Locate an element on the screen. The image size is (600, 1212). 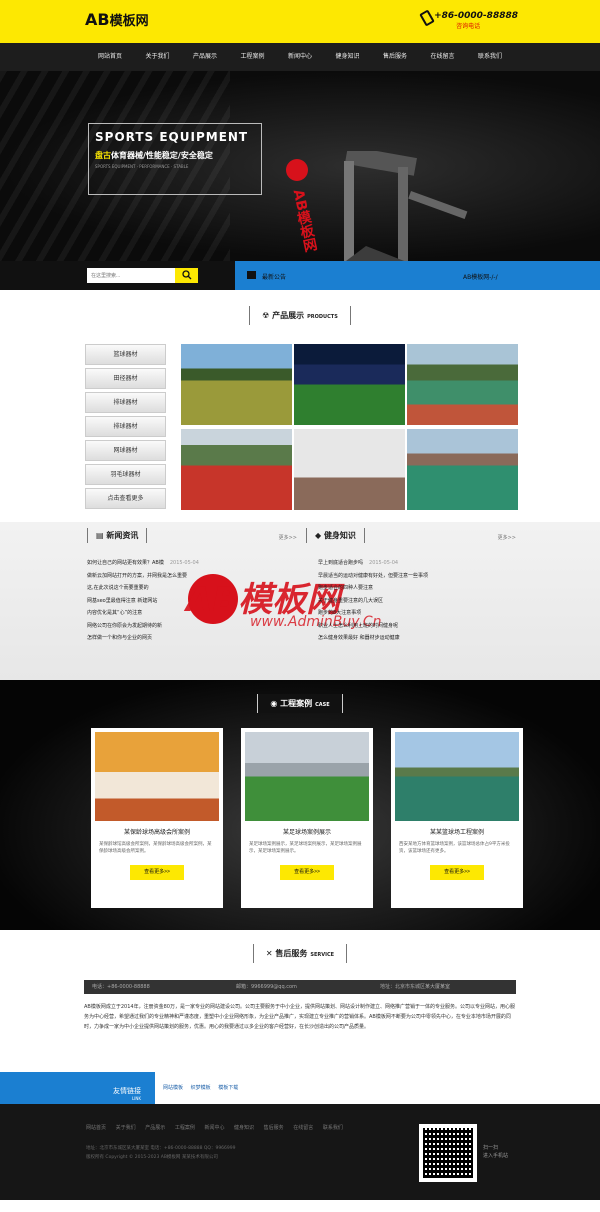
news-item: 网基seo里最值得注意 新建网站 is located at coordinates (192, 601).